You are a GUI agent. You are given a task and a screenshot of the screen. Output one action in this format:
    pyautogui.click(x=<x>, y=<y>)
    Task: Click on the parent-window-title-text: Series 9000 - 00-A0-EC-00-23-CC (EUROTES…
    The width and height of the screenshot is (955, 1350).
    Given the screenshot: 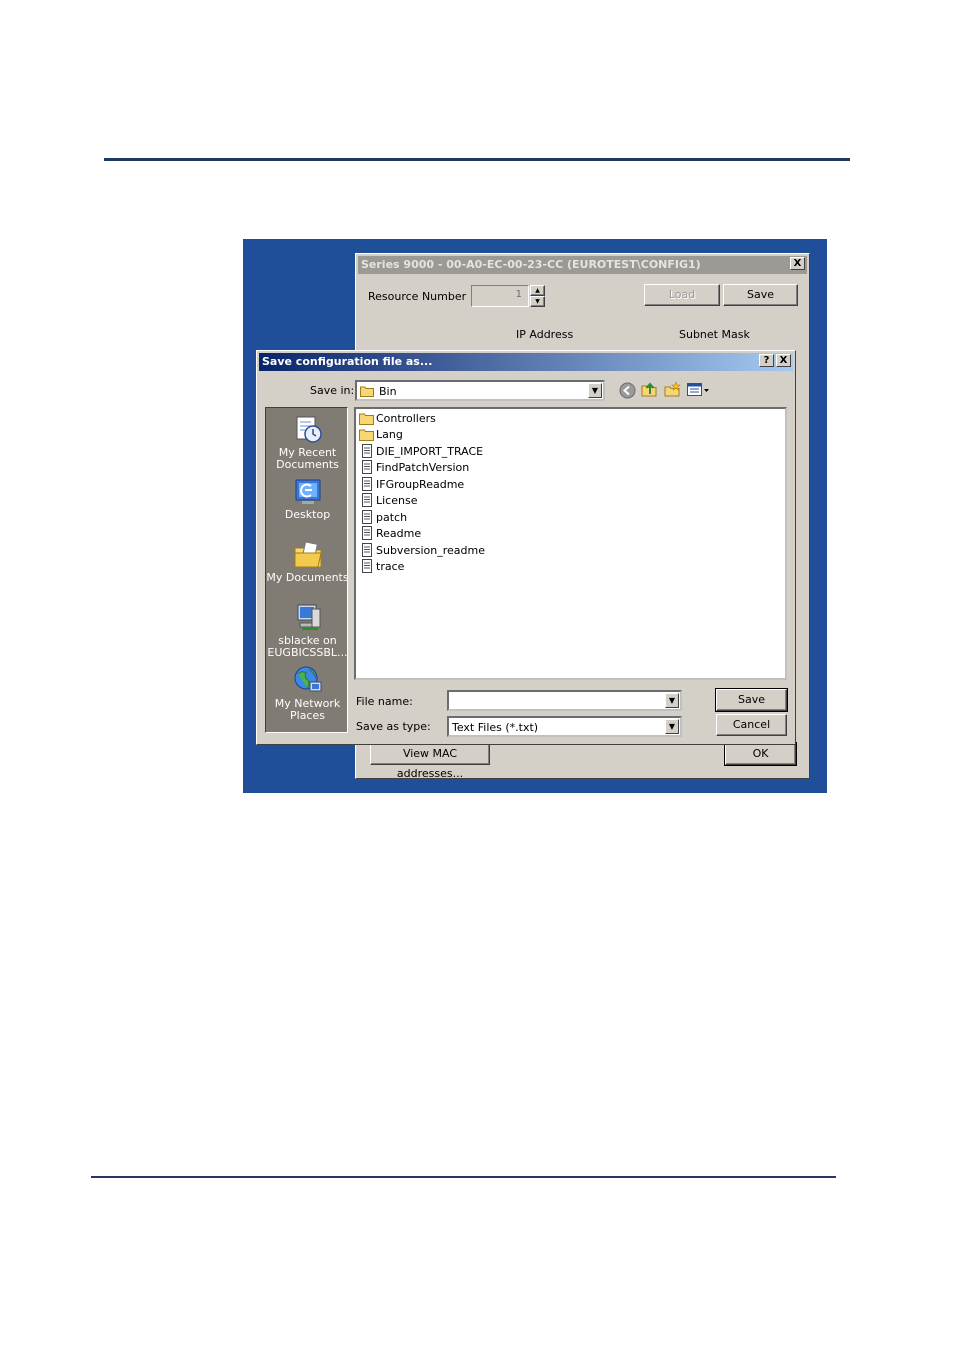 What is the action you would take?
    pyautogui.click(x=531, y=264)
    